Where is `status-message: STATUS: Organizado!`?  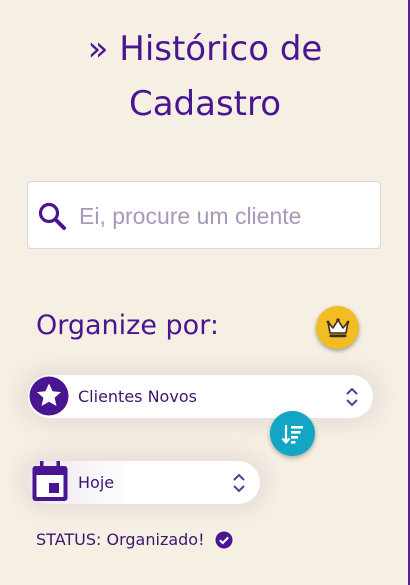
status-message: STATUS: Organizado! is located at coordinates (134, 540).